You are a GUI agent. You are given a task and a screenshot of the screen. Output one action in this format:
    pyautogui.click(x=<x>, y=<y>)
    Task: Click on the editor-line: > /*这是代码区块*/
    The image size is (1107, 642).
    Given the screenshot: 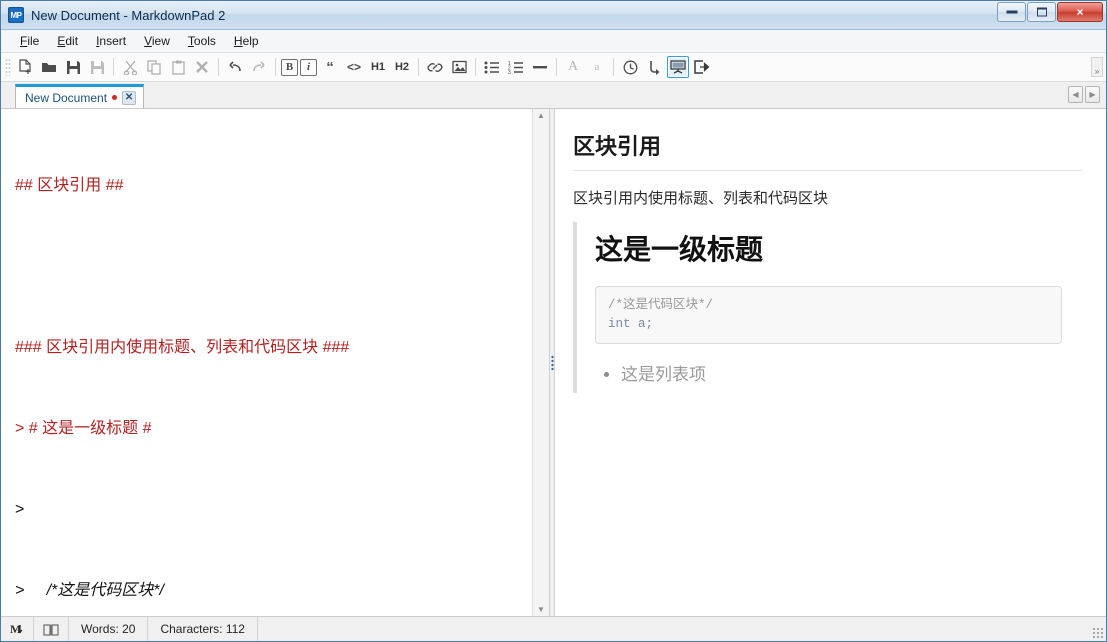 What is the action you would take?
    pyautogui.click(x=89, y=590)
    